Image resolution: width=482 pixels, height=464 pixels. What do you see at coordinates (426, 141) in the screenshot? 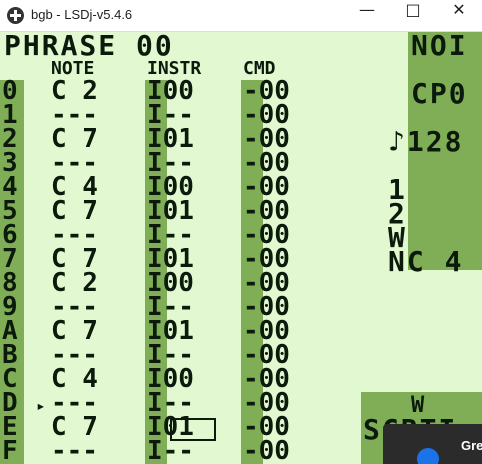
I see `tempo-label: ♪128` at bounding box center [426, 141].